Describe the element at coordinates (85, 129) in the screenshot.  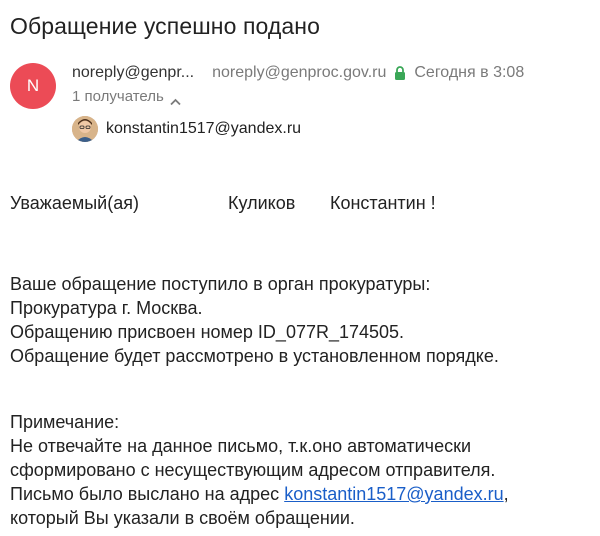
I see `recipient-avatar` at that location.